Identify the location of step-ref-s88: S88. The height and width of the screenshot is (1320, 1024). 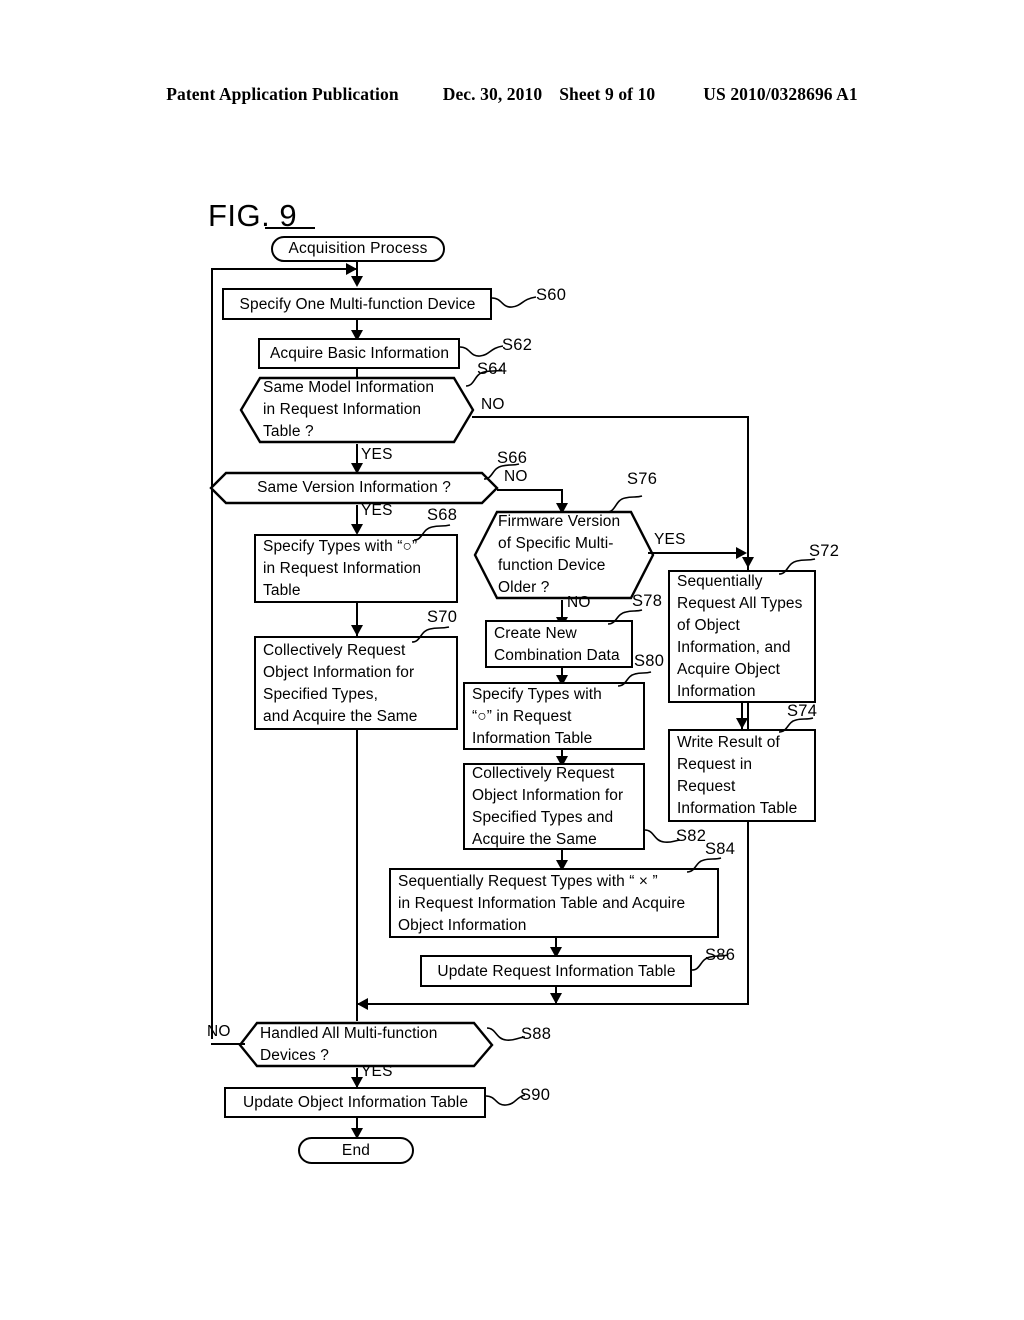
(536, 1034).